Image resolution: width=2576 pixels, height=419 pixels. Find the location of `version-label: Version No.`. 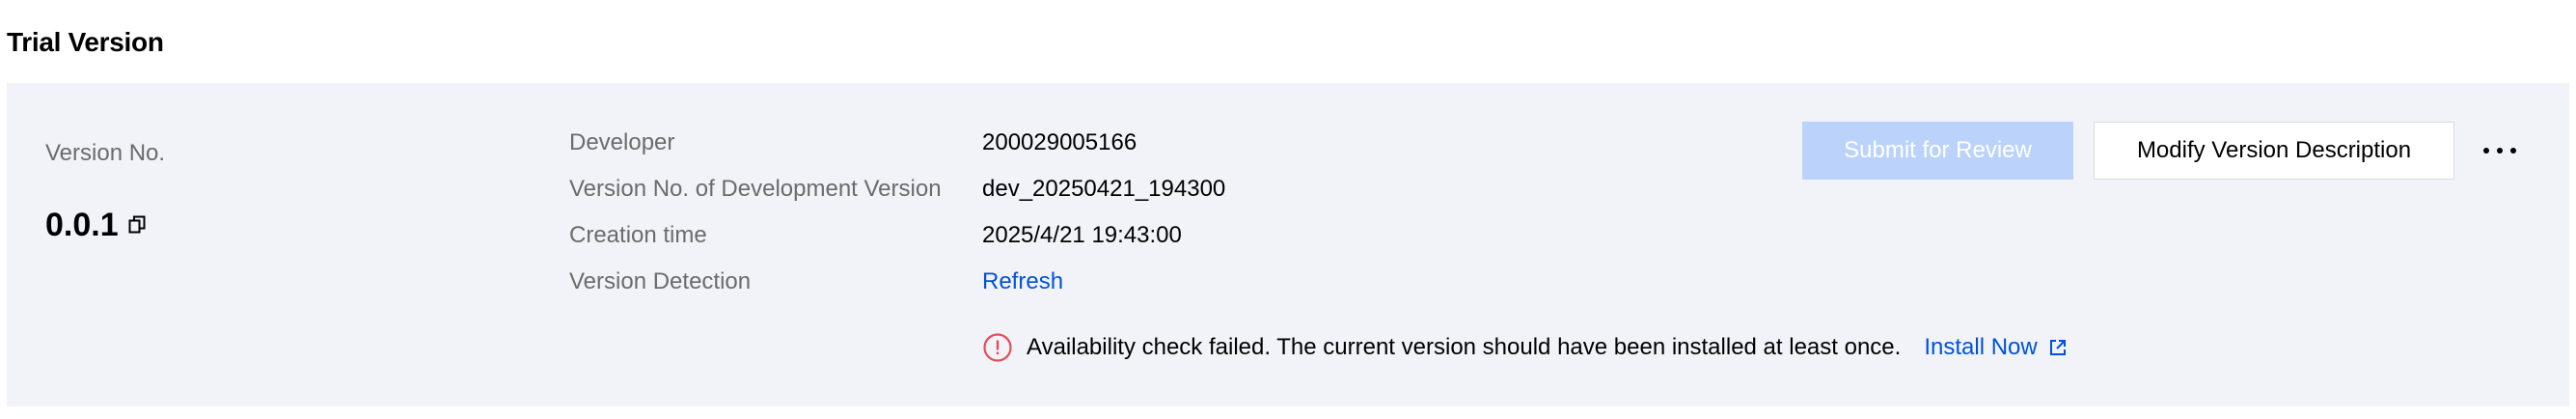

version-label: Version No. is located at coordinates (106, 153).